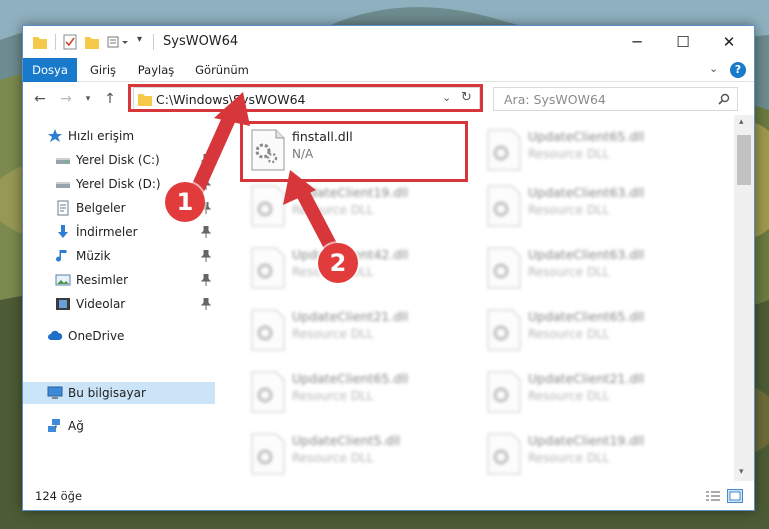 This screenshot has height=529, width=769. Describe the element at coordinates (63, 304) in the screenshot. I see `video-icon` at that location.